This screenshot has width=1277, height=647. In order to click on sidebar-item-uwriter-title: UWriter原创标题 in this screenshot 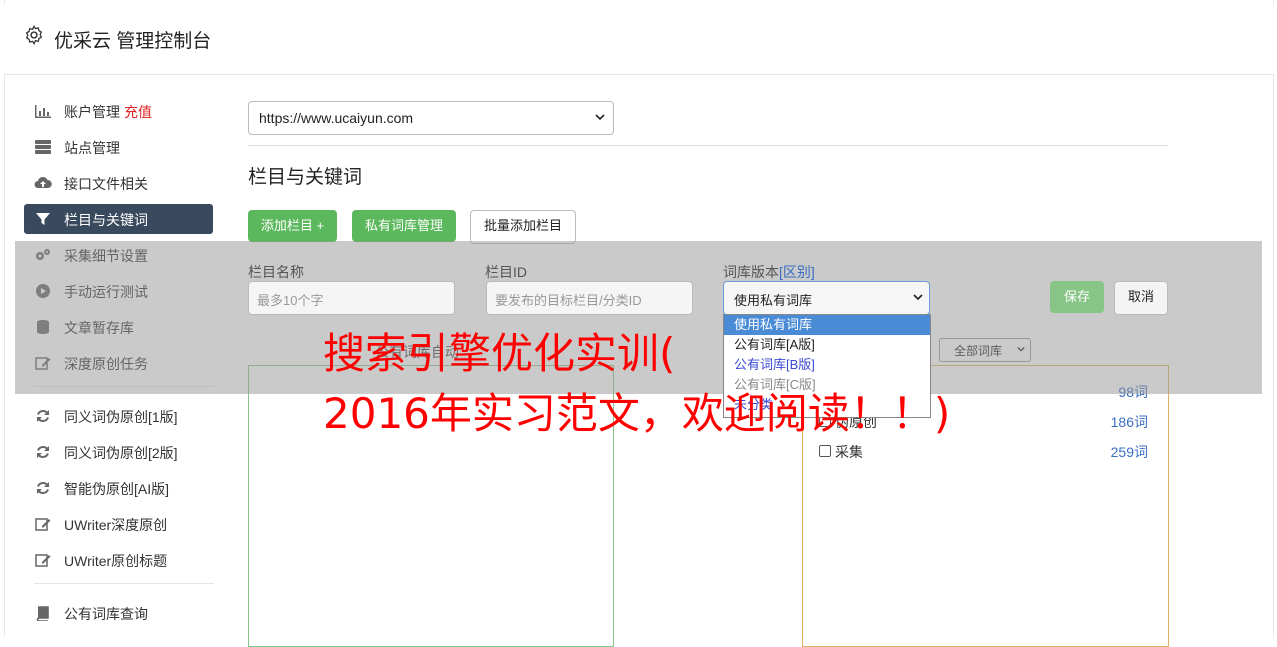, I will do `click(118, 560)`.